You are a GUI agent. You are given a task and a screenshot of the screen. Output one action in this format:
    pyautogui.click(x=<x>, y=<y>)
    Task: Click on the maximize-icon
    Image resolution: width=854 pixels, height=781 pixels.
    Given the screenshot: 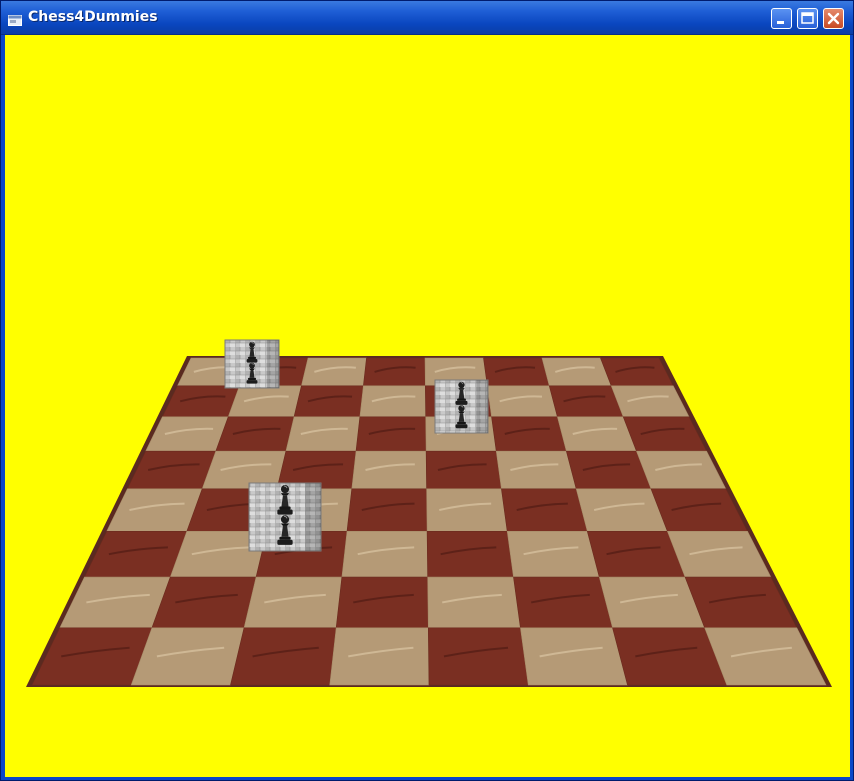 What is the action you would take?
    pyautogui.click(x=807, y=18)
    